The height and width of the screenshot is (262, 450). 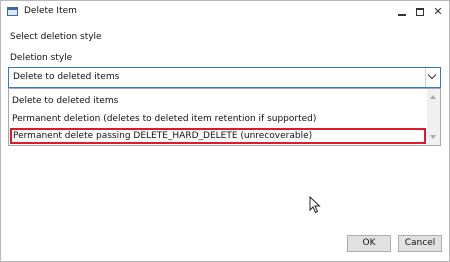 What do you see at coordinates (402, 12) in the screenshot?
I see `minimize-button` at bounding box center [402, 12].